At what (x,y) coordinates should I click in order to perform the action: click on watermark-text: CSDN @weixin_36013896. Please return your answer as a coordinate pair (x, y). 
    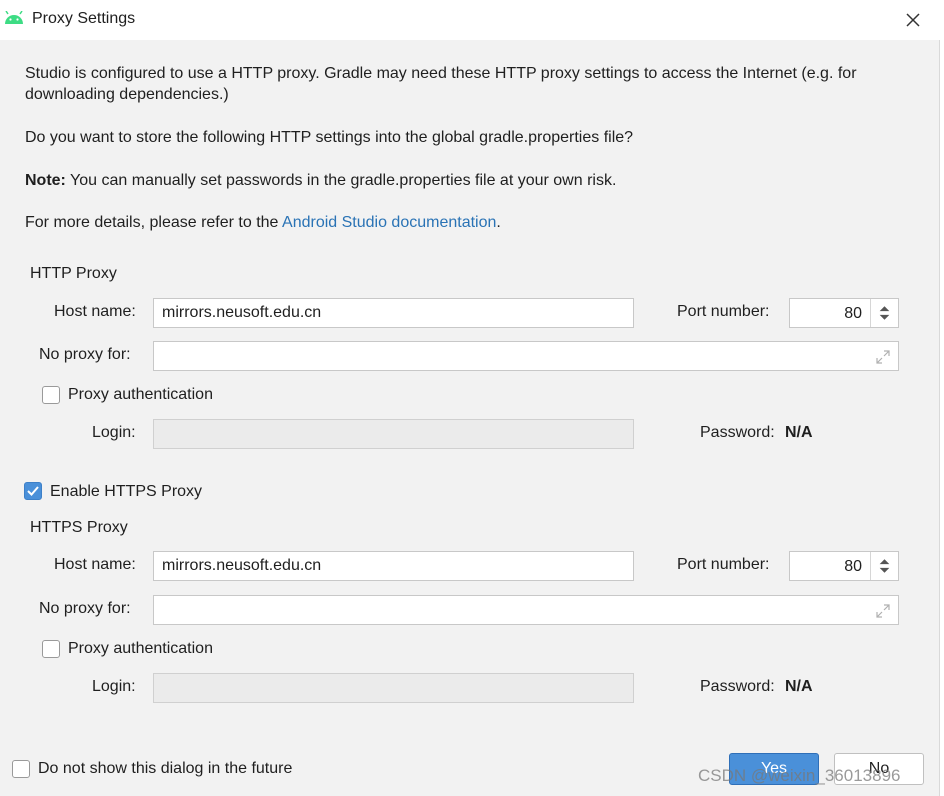
    Looking at the image, I should click on (799, 775).